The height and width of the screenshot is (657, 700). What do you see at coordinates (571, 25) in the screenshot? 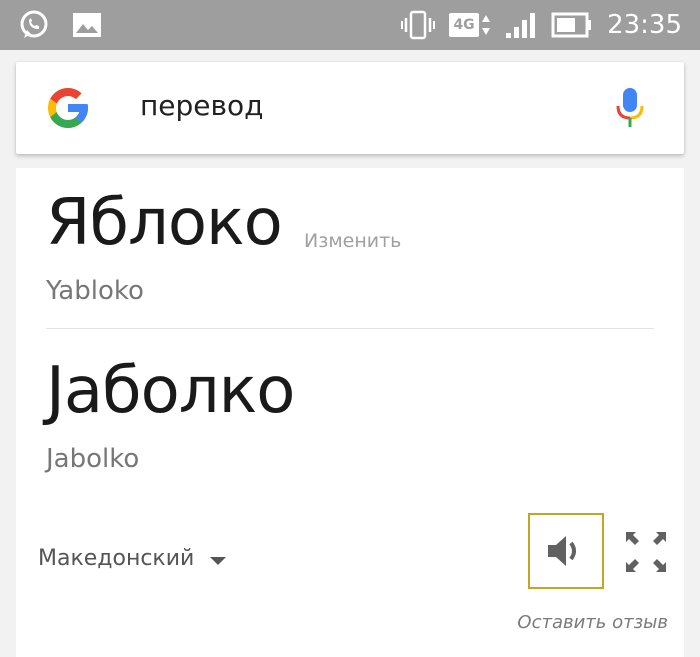
I see `battery-icon` at bounding box center [571, 25].